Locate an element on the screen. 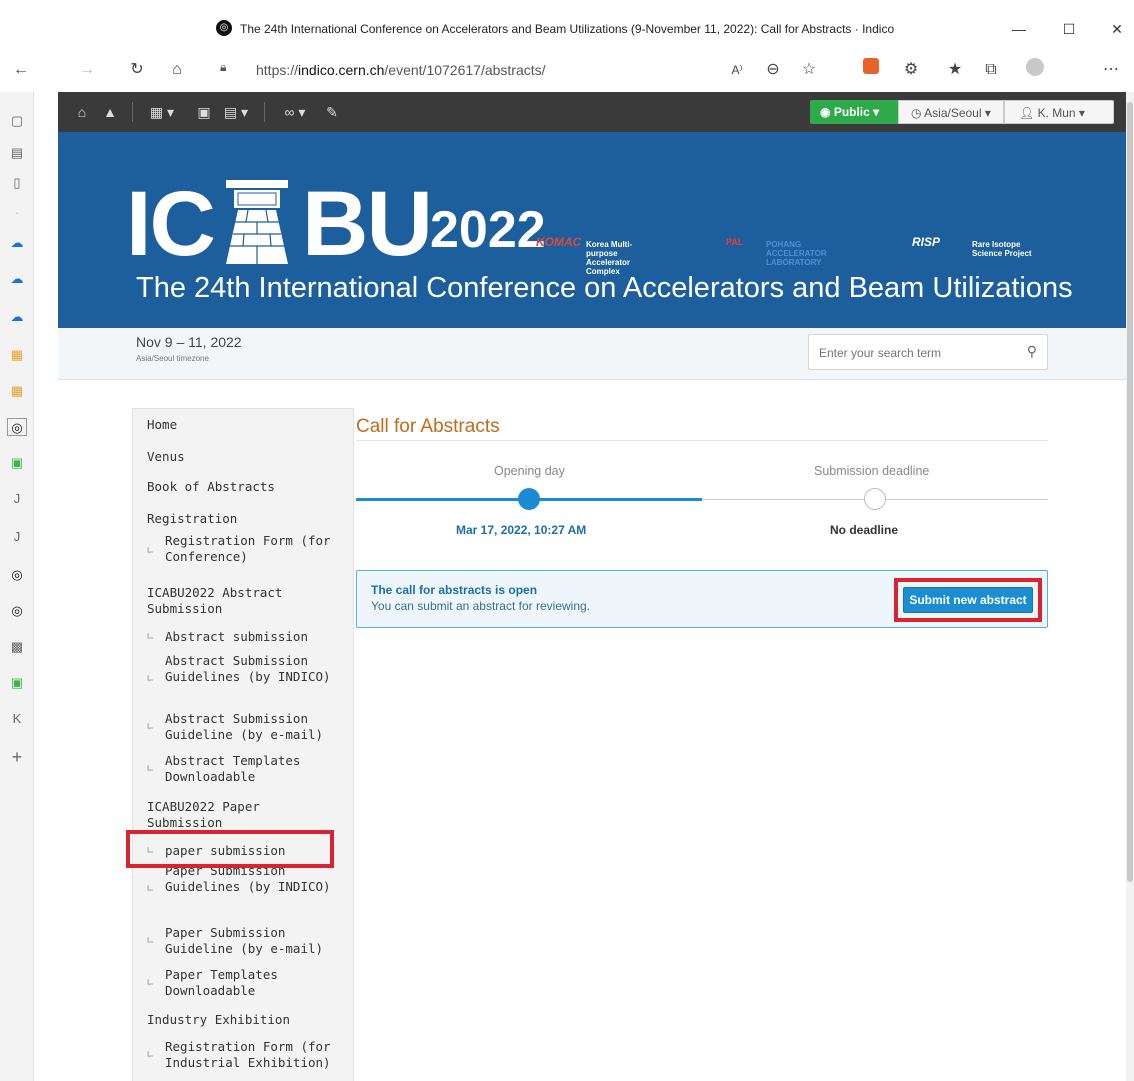 Image resolution: width=1134 pixels, height=1081 pixels. extension-icon is located at coordinates (871, 70).